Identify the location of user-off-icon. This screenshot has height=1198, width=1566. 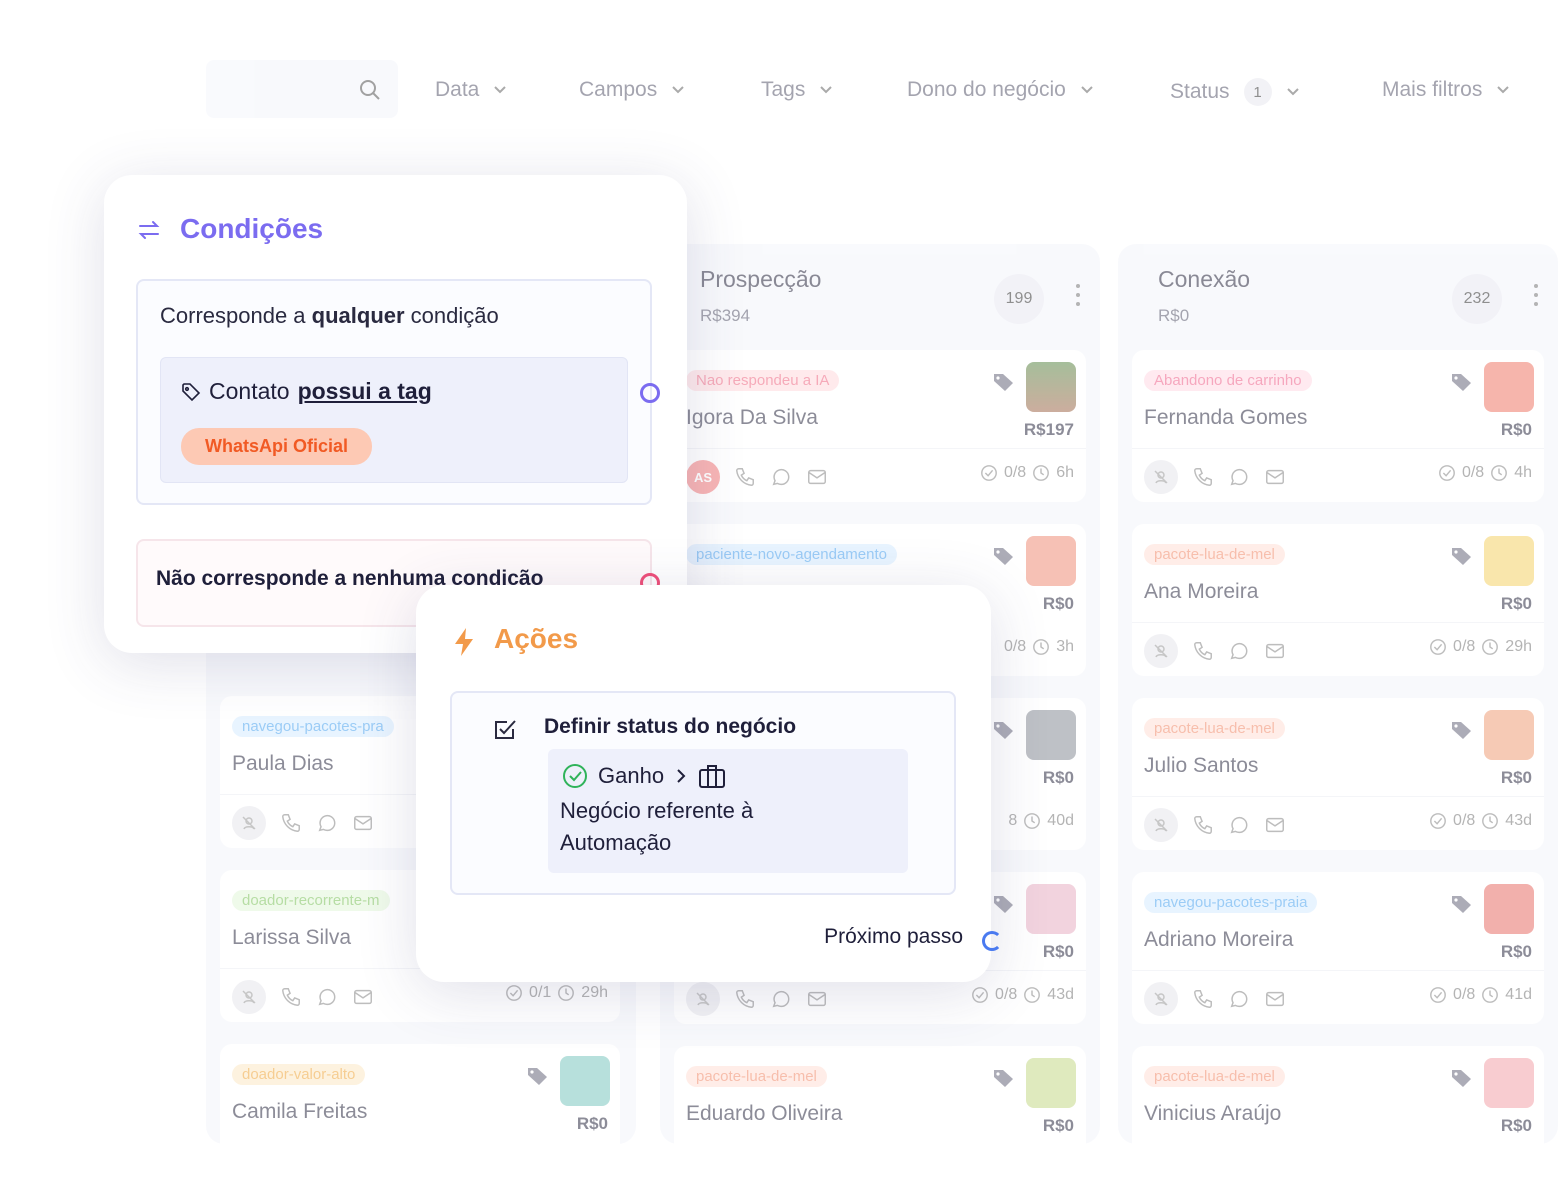
(703, 999).